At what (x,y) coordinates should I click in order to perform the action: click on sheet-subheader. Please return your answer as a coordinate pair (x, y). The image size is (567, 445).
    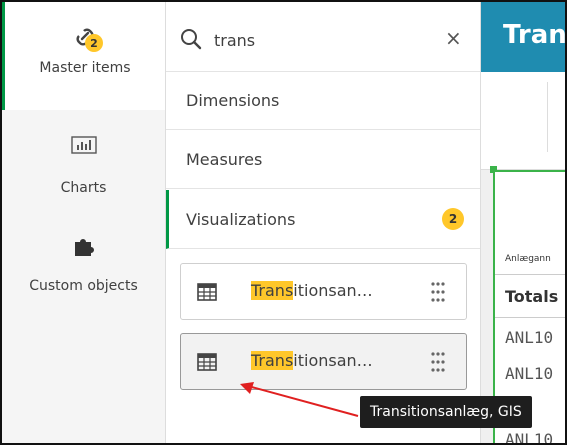
    Looking at the image, I should click on (523, 121).